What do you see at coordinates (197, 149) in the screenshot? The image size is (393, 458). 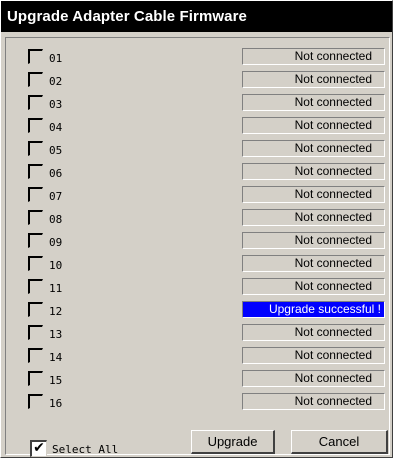 I see `port-row: 05 Not connected` at bounding box center [197, 149].